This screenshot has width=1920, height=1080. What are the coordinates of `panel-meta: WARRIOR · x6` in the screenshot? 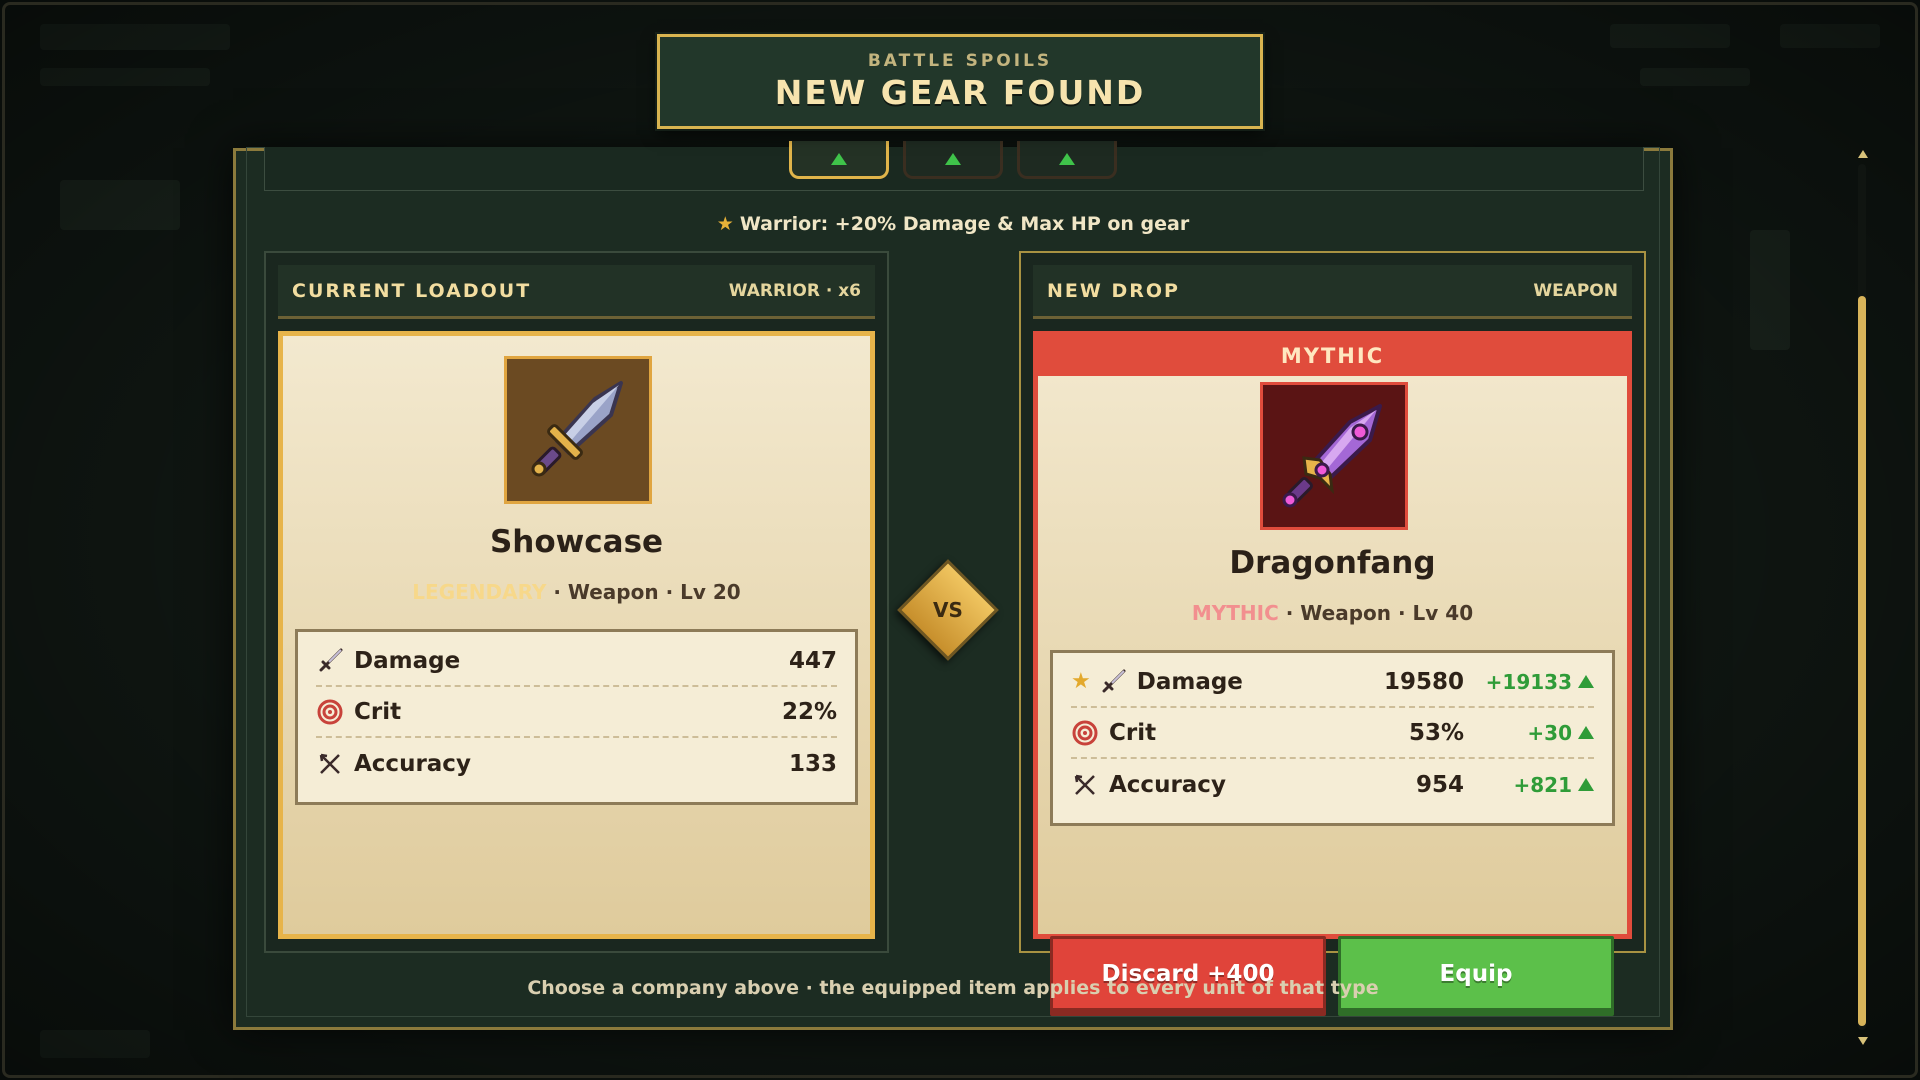 It's located at (794, 290).